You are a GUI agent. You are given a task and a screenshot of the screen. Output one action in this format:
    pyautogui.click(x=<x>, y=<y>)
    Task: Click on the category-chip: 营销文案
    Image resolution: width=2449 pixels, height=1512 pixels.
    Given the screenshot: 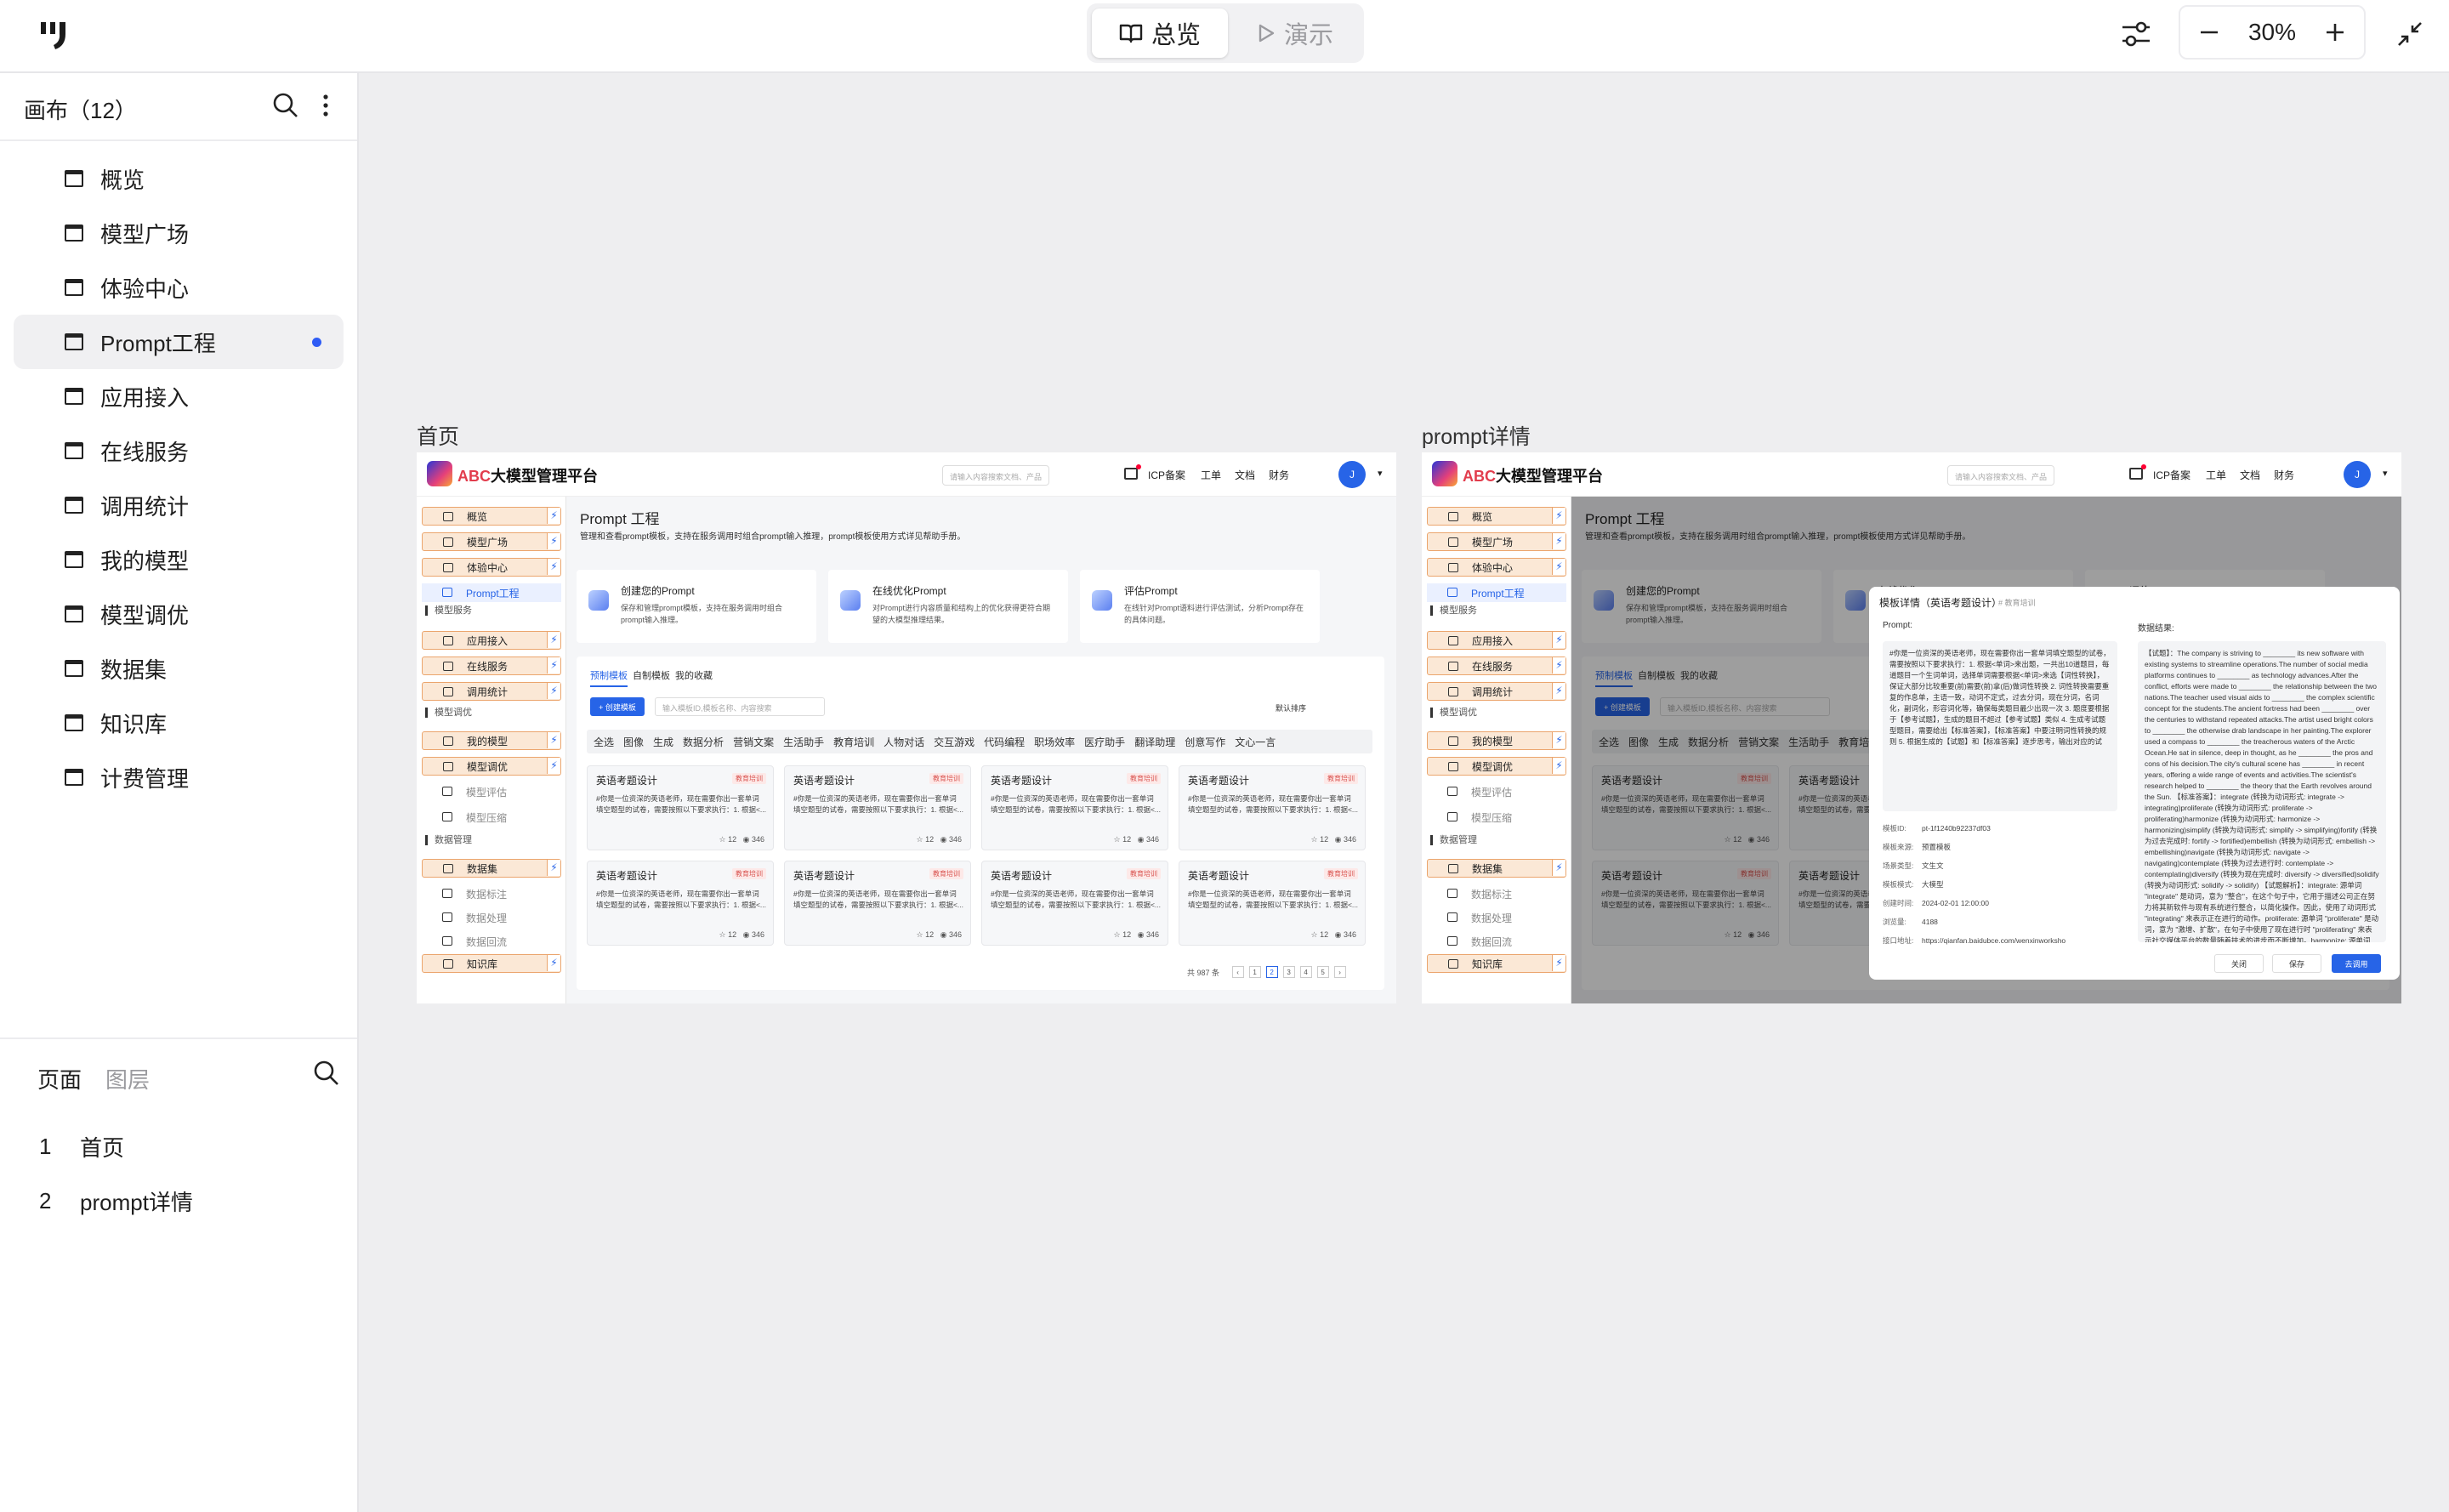 What is the action you would take?
    pyautogui.click(x=754, y=742)
    